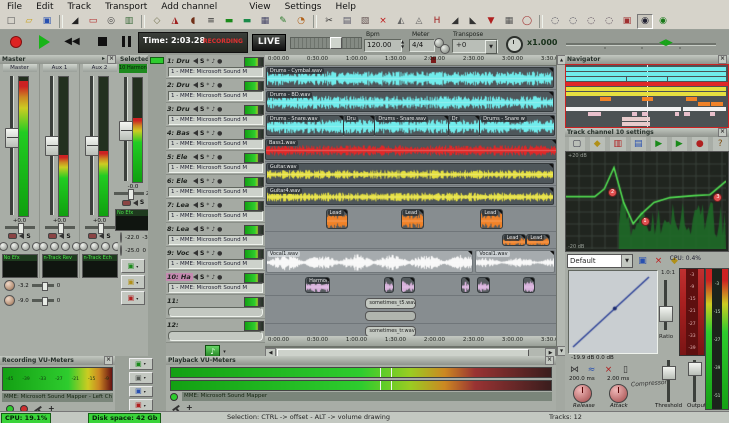 The height and width of the screenshot is (423, 729). I want to click on stamp-b-icon: ◬, so click(419, 21).